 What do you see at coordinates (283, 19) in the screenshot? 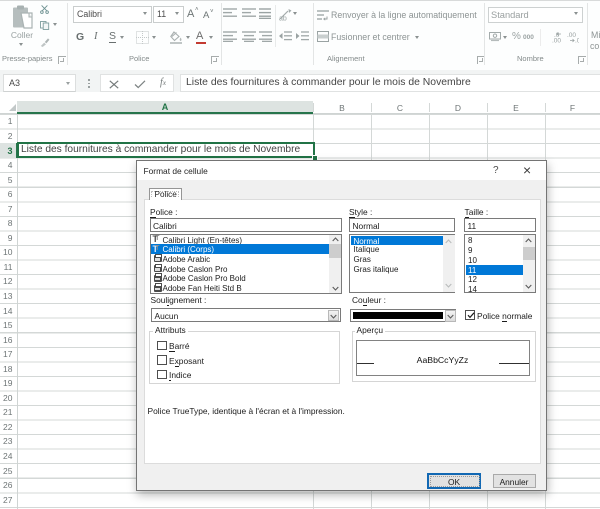
I see `svg-text: ab` at bounding box center [283, 19].